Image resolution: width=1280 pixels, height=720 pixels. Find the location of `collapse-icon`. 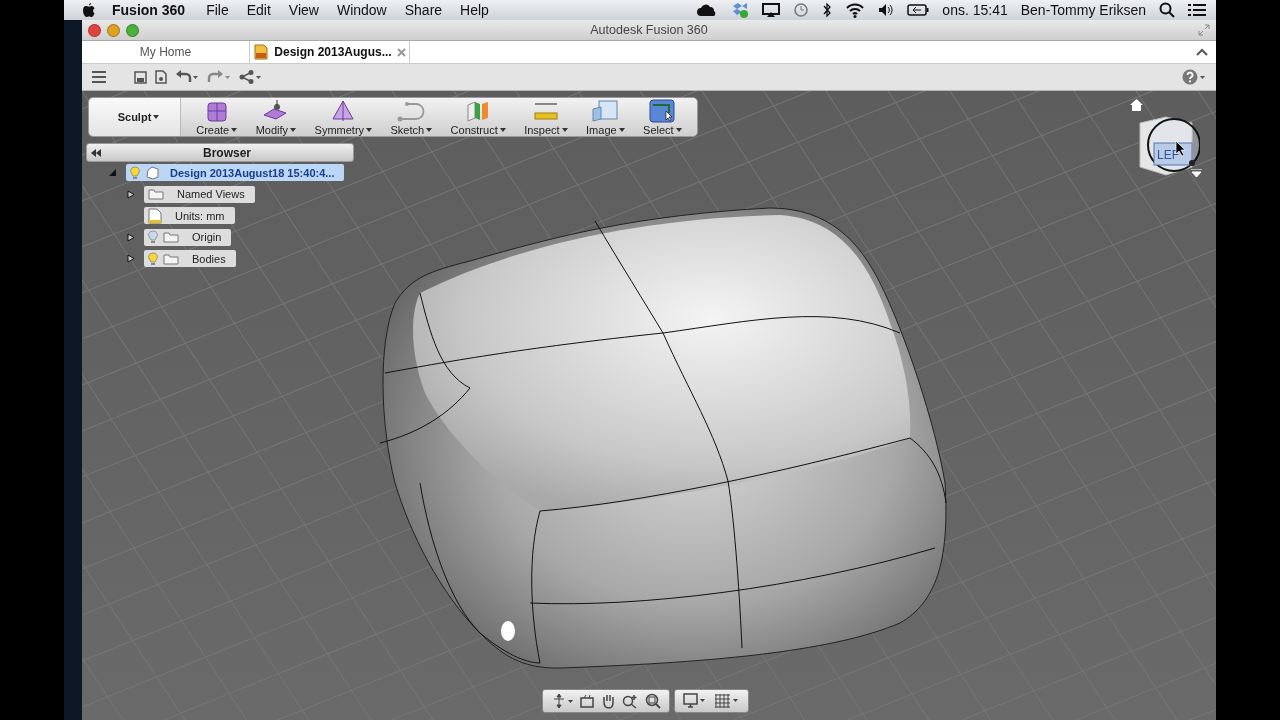

collapse-icon is located at coordinates (1202, 52).